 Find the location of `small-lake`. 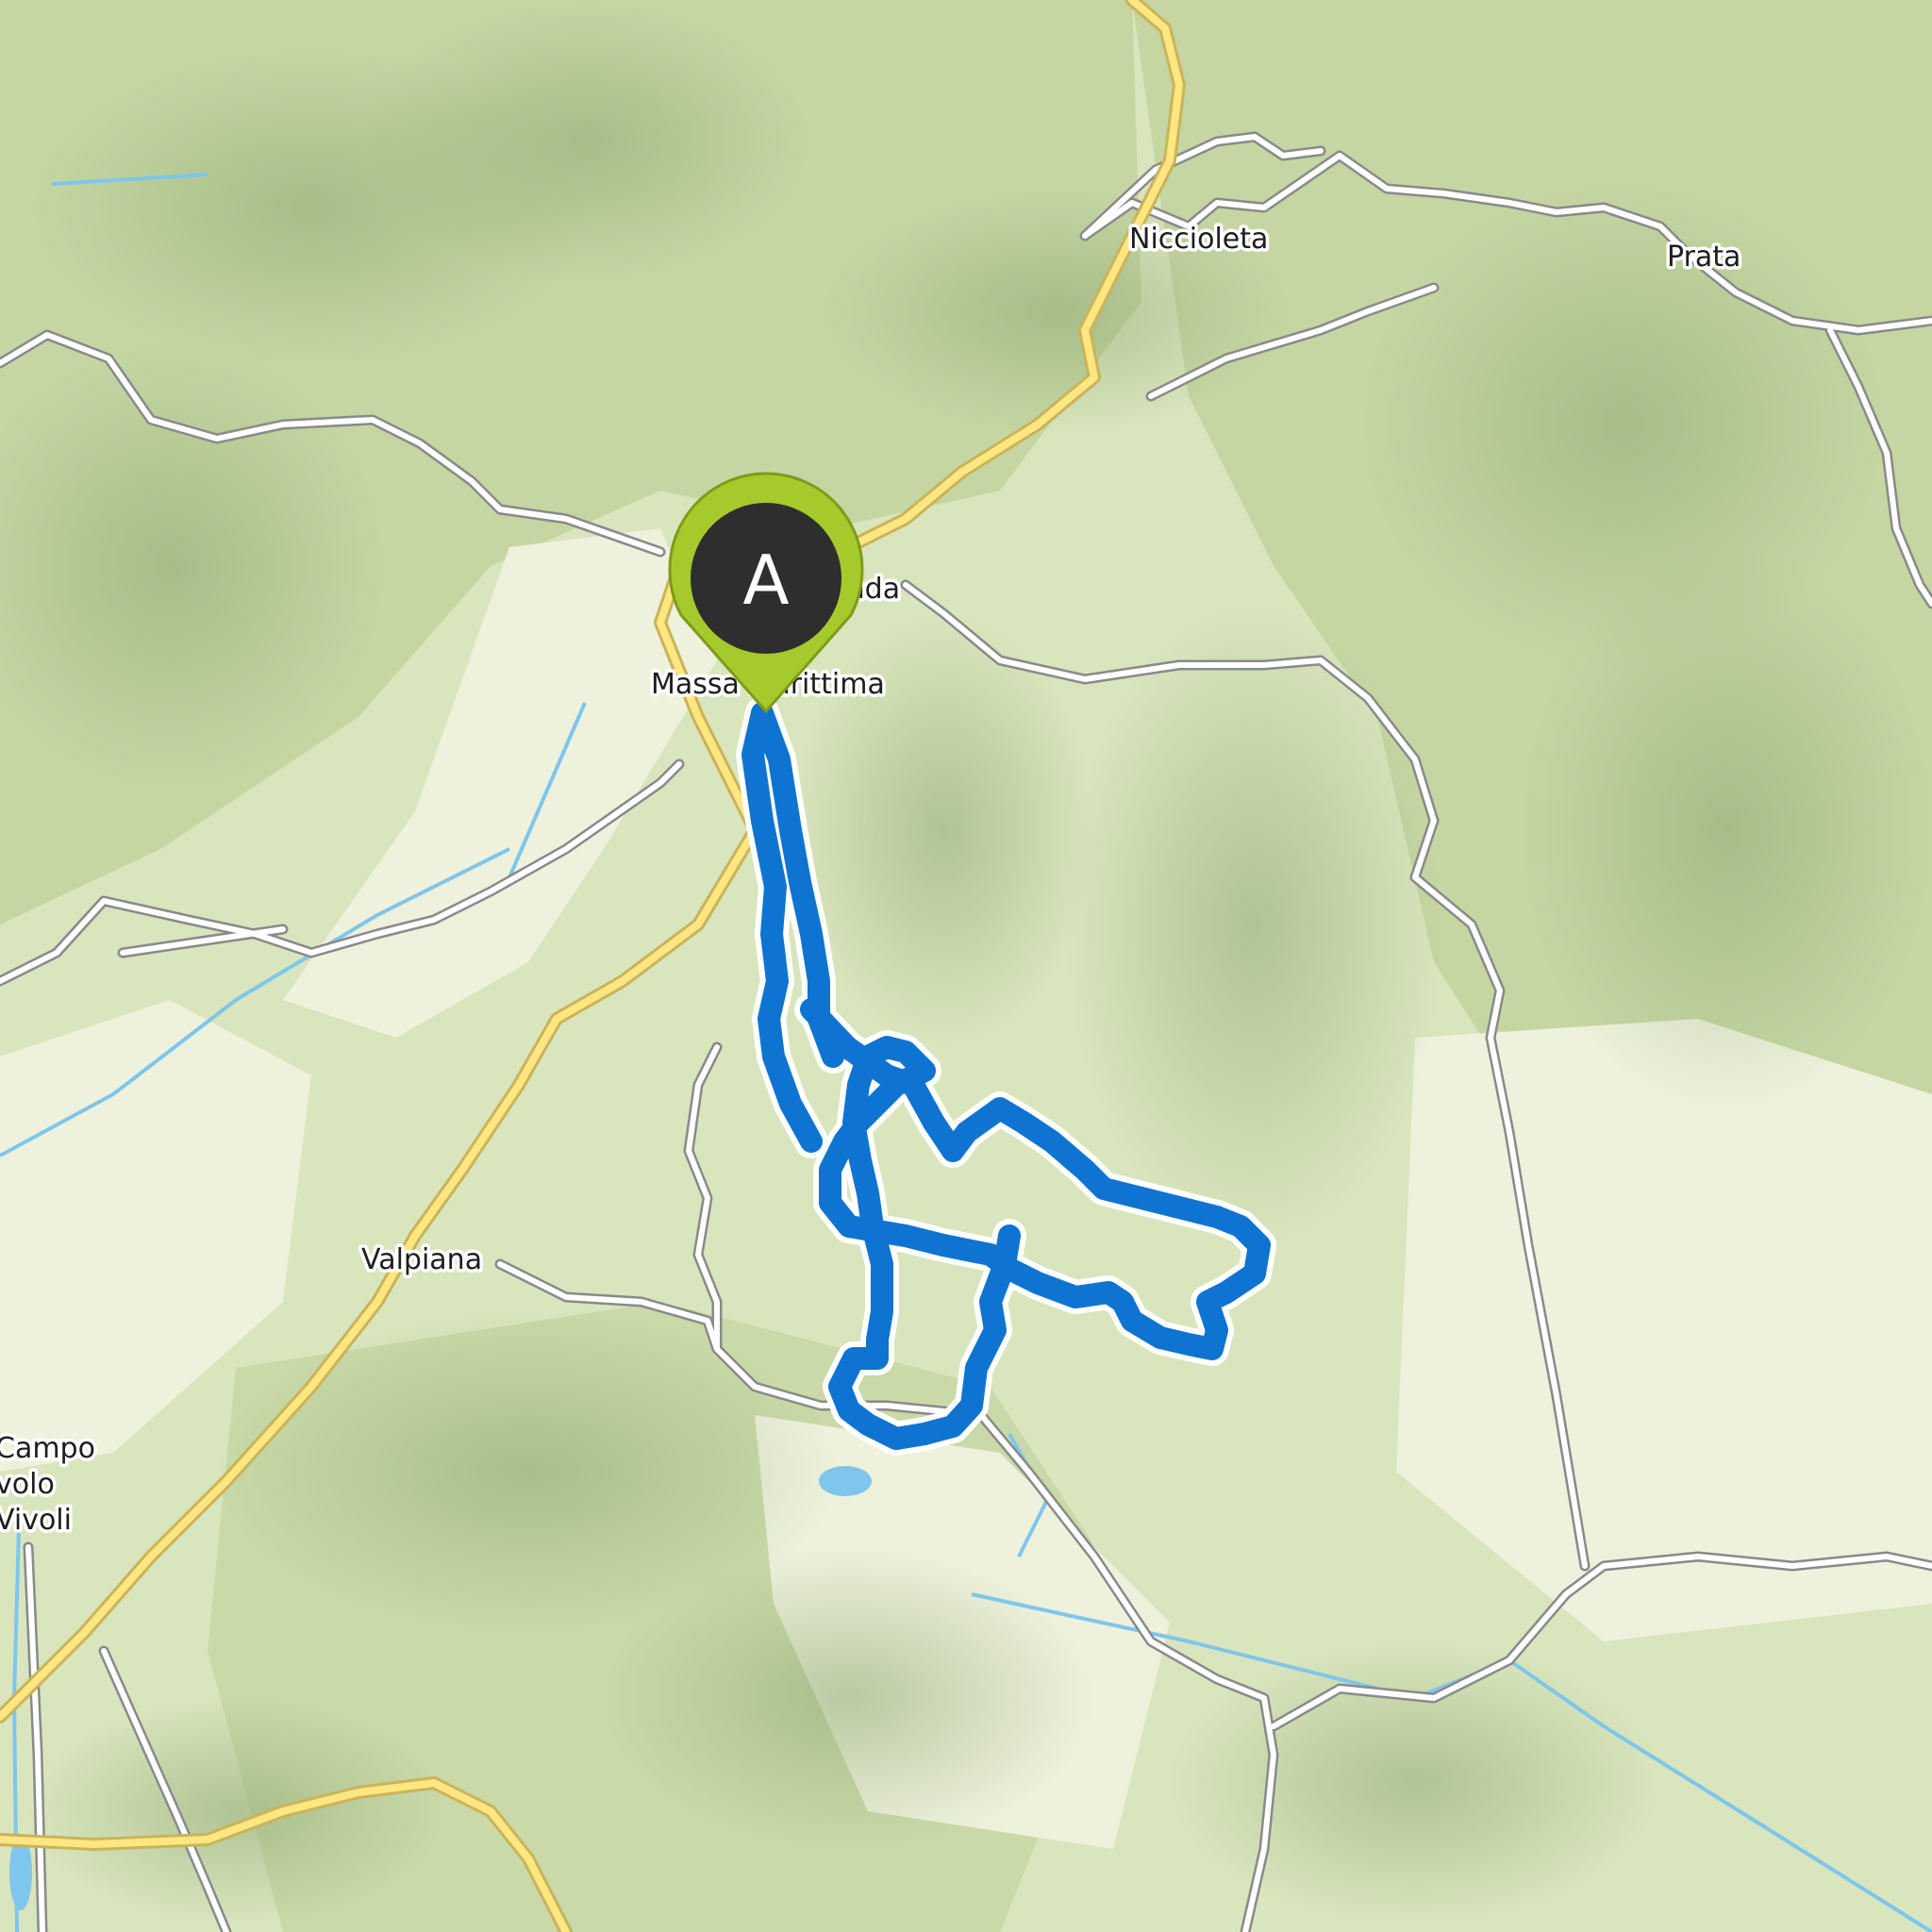

small-lake is located at coordinates (845, 1481).